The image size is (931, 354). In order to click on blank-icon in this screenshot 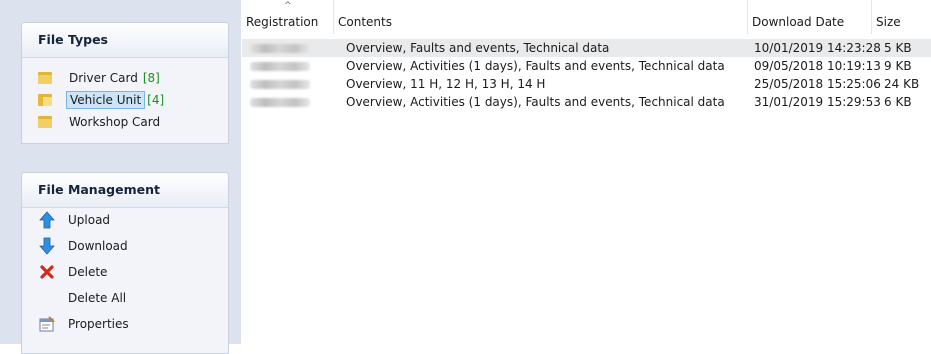, I will do `click(47, 298)`.